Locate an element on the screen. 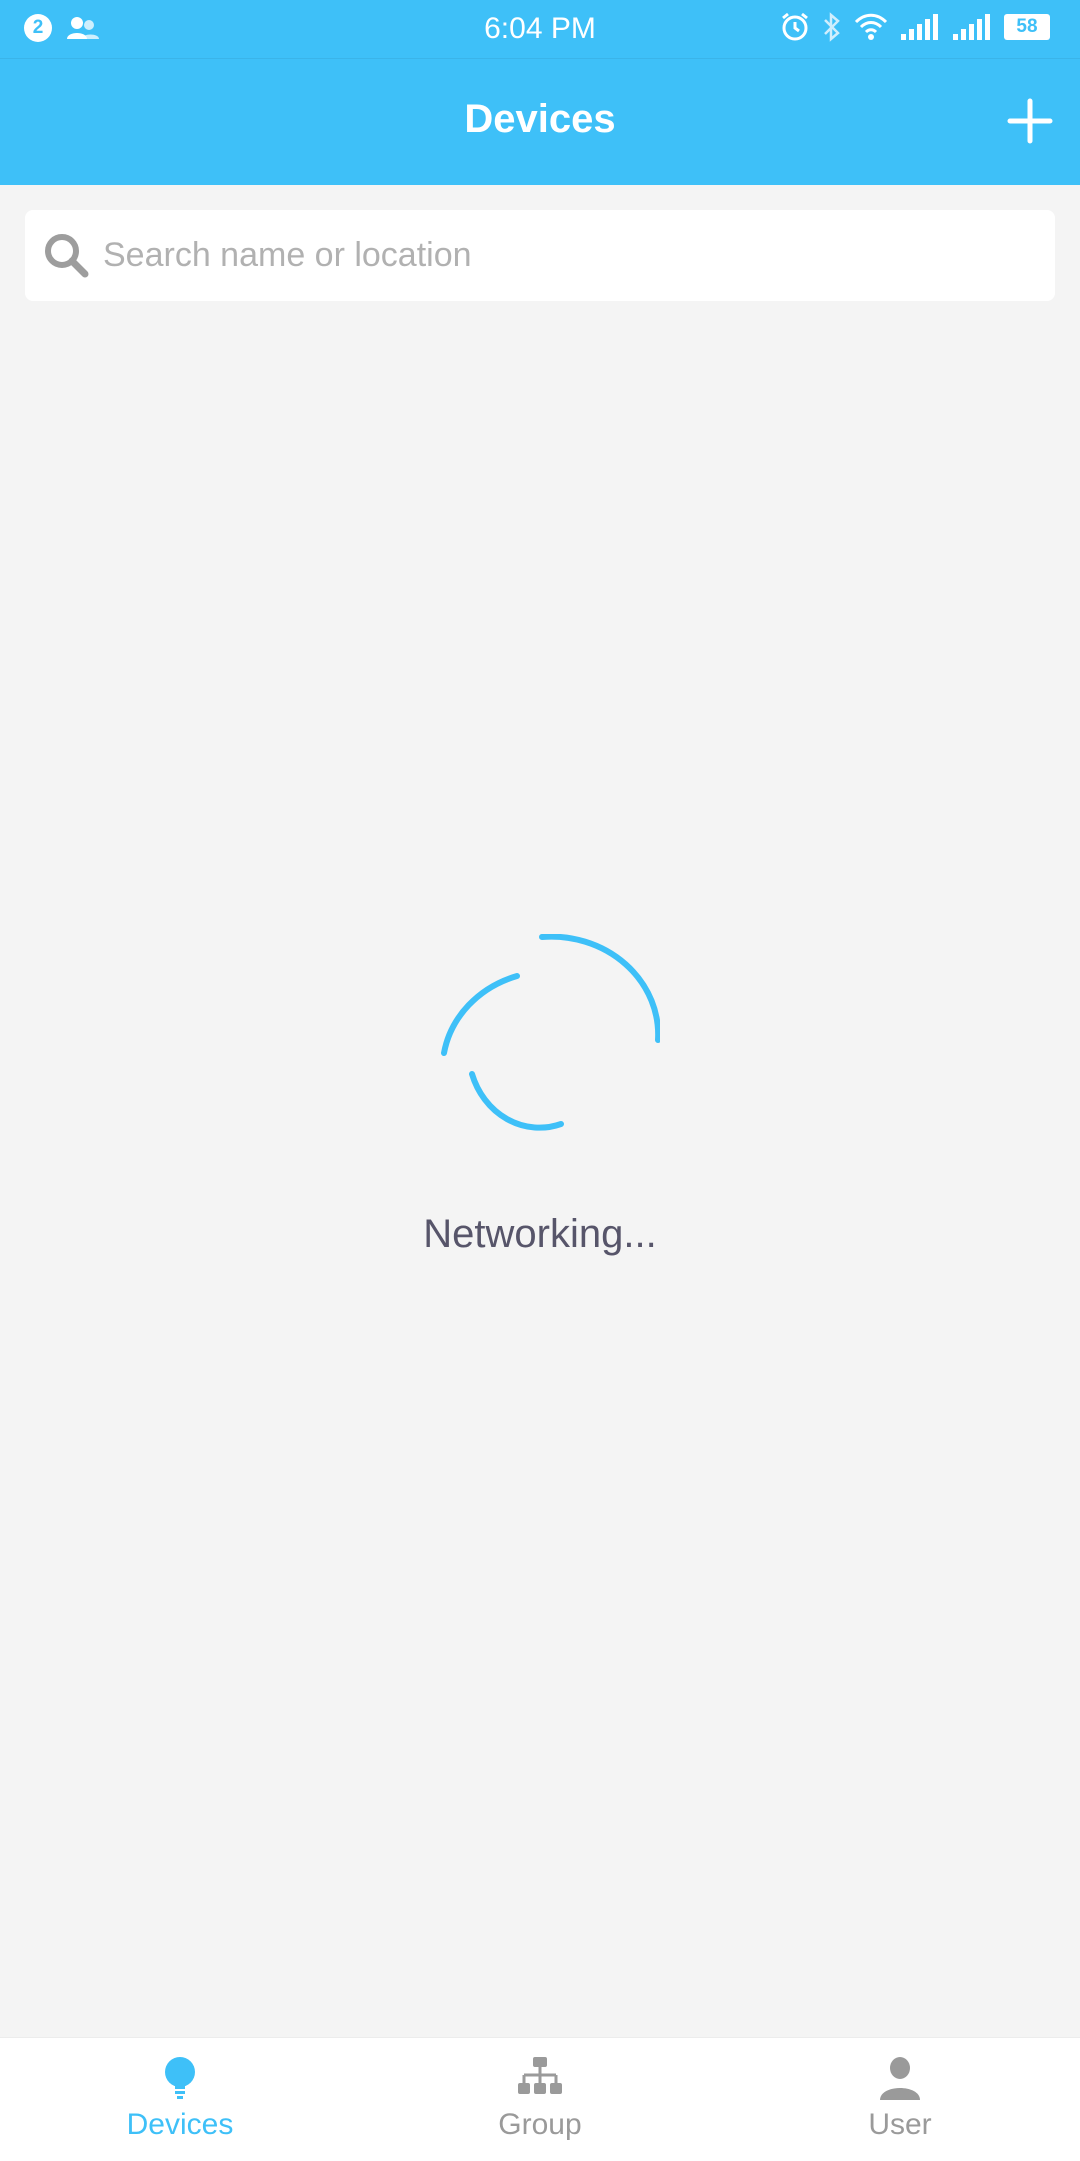 The image size is (1080, 2161). wifi-icon is located at coordinates (871, 26).